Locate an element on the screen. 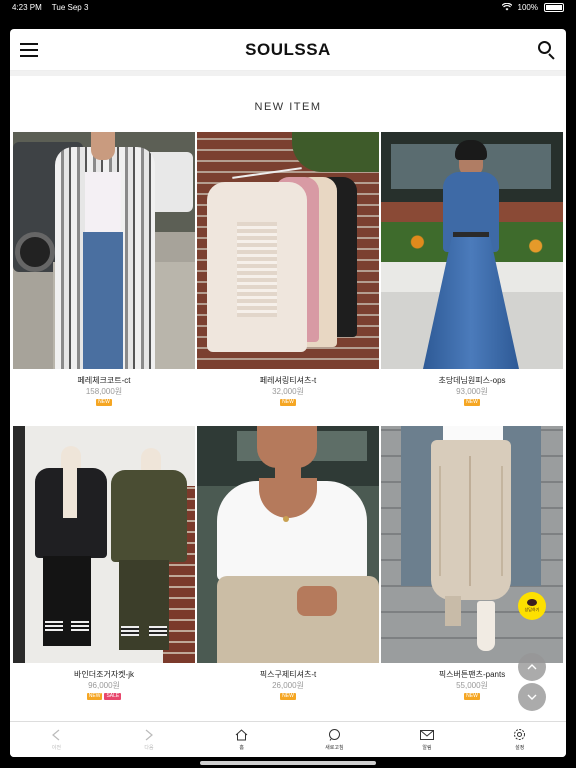 This screenshot has height=768, width=576. search-icon is located at coordinates (547, 50).